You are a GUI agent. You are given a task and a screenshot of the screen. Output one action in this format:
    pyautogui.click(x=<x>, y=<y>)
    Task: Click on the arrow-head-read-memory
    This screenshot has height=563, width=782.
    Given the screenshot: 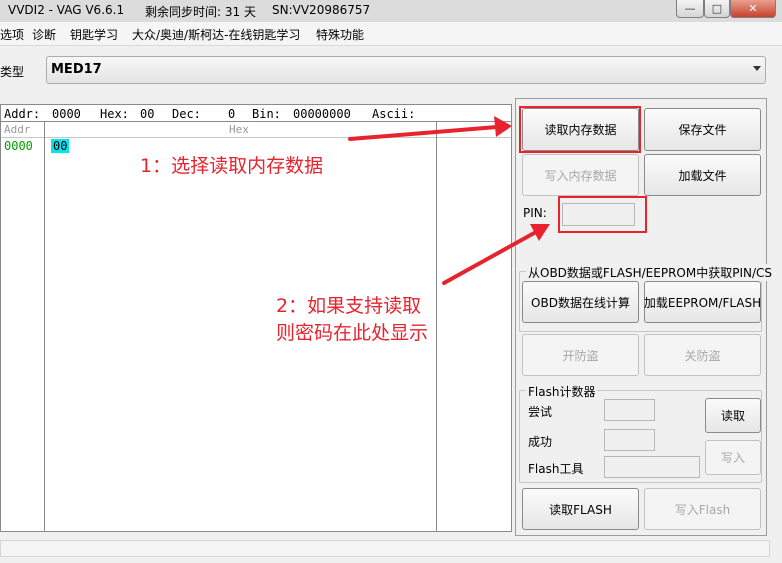 What is the action you would take?
    pyautogui.click(x=503, y=126)
    